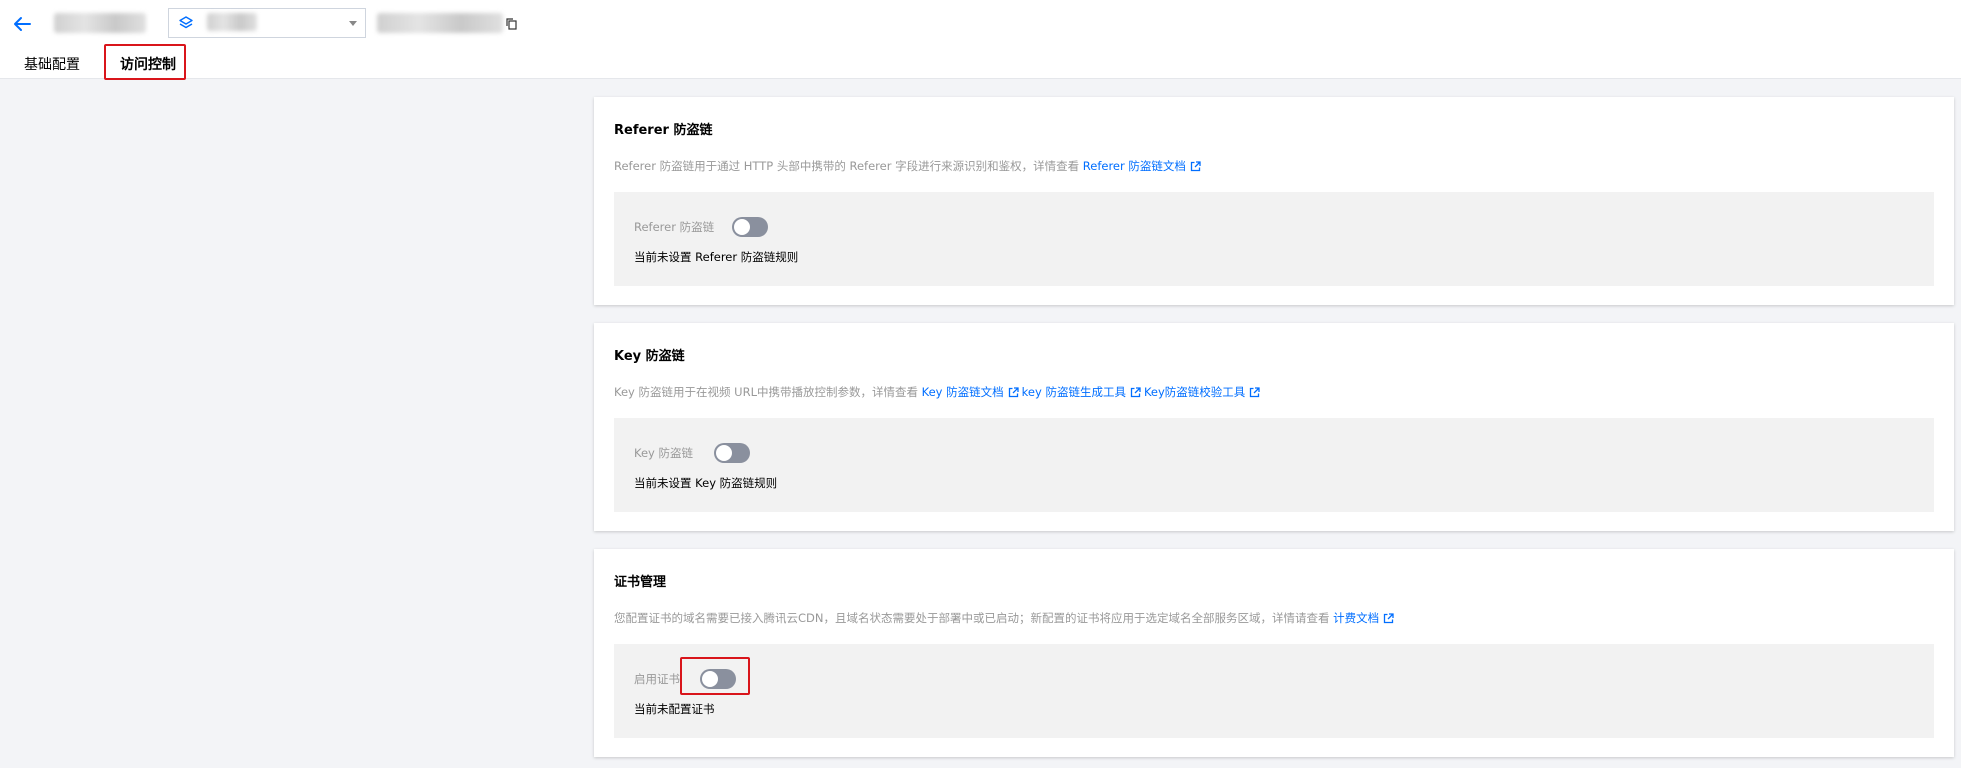 The height and width of the screenshot is (768, 1961). What do you see at coordinates (267, 23) in the screenshot?
I see `version-select` at bounding box center [267, 23].